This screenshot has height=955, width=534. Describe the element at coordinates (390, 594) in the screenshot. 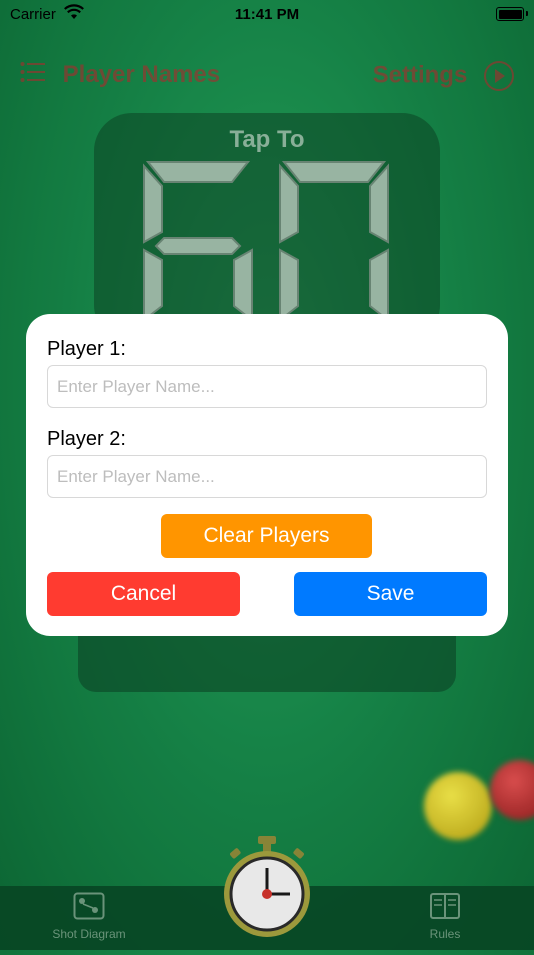

I see `save-button: Save` at that location.